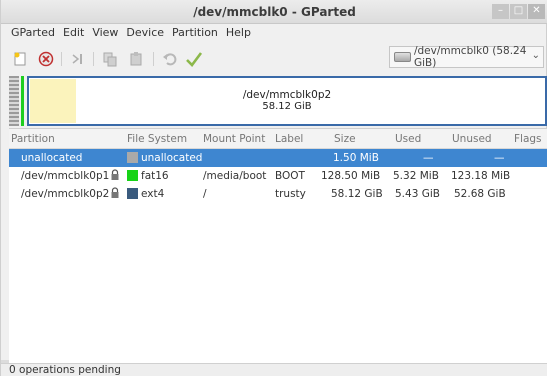  I want to click on device-selector: /dev/mmcblk0 (58.24 GiB) ⌄, so click(466, 57).